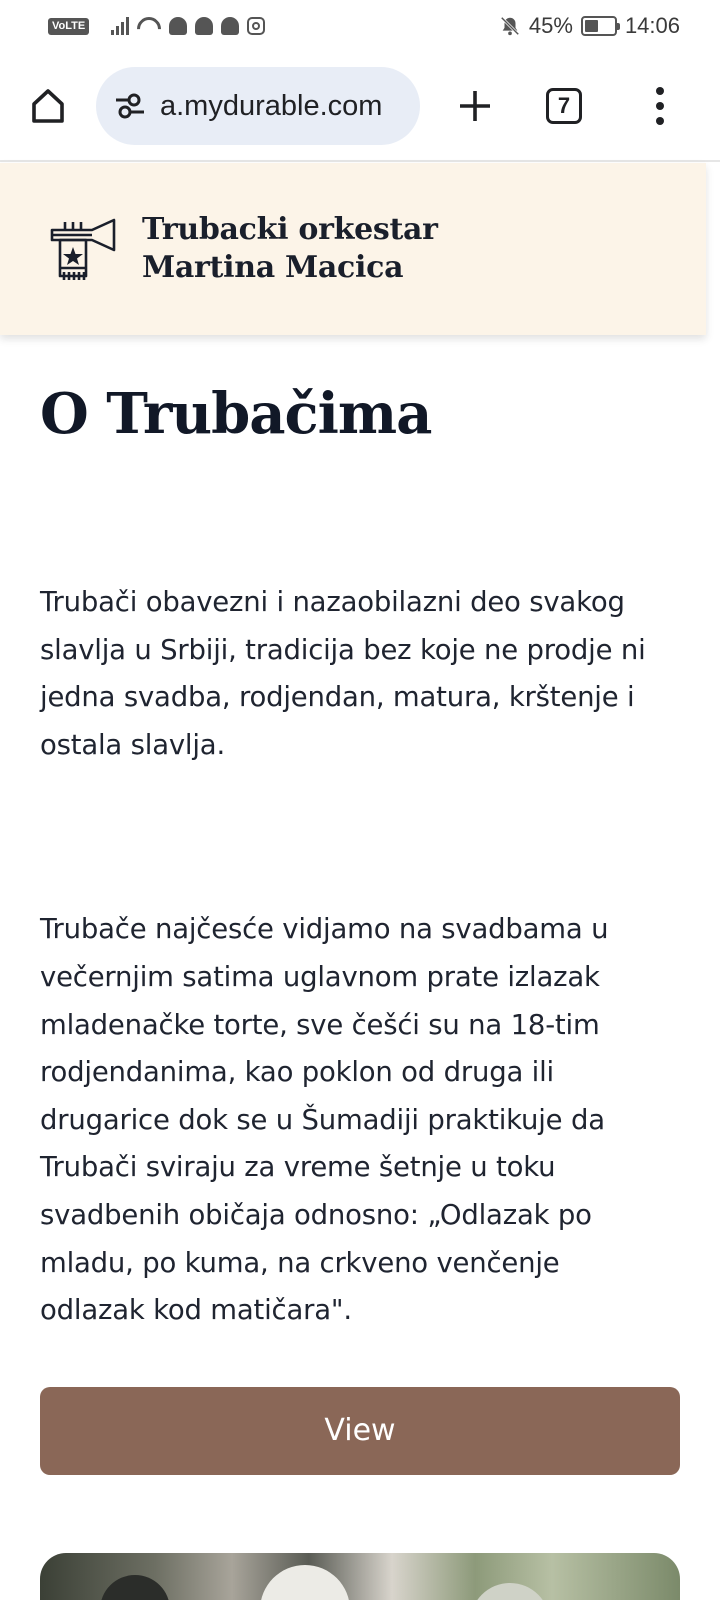 This screenshot has height=1600, width=720. I want to click on brand-line-1: Trubacki orkestar, so click(290, 229).